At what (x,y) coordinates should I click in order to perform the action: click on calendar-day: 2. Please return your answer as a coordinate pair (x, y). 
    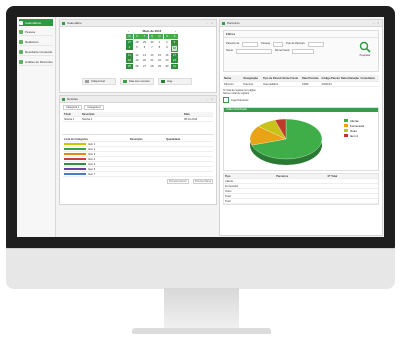
    Looking at the image, I should click on (167, 42).